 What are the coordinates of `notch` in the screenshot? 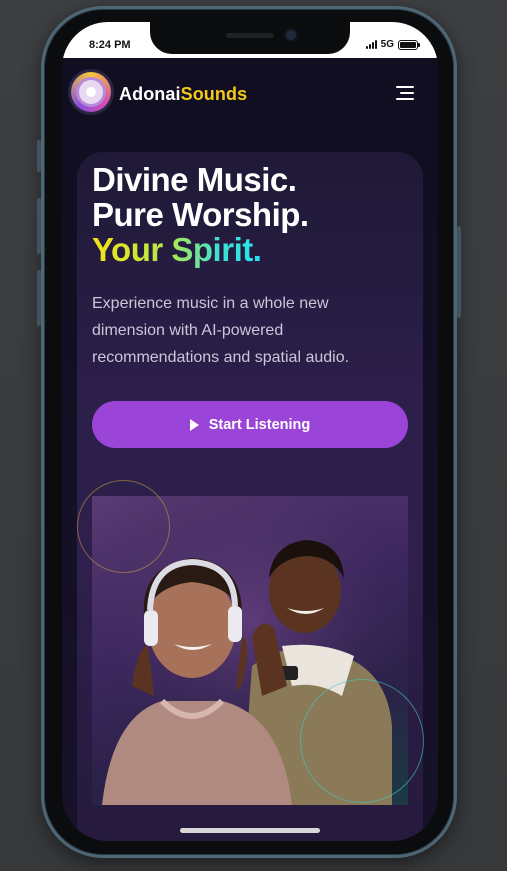 It's located at (250, 38).